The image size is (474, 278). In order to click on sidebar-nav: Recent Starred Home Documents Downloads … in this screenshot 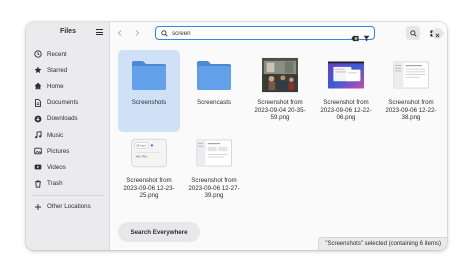, I will do `click(68, 130)`.